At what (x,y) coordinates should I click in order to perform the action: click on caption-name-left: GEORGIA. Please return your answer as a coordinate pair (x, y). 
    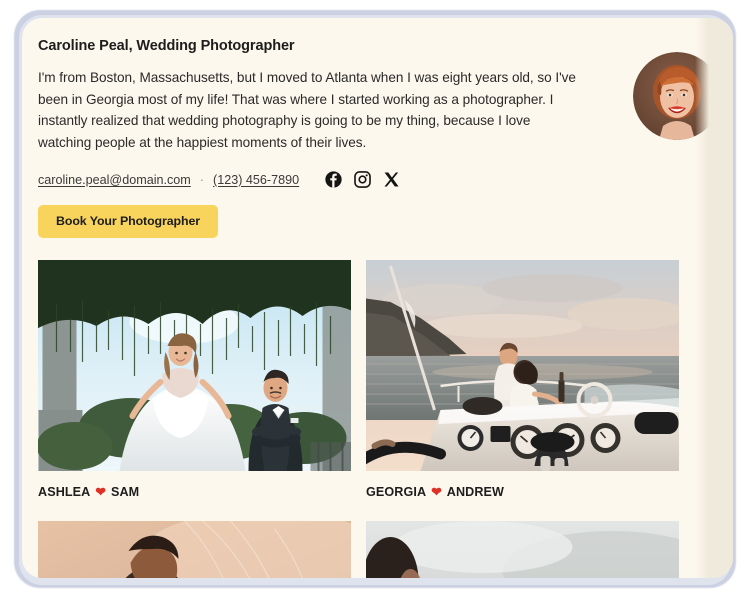
    Looking at the image, I should click on (396, 491).